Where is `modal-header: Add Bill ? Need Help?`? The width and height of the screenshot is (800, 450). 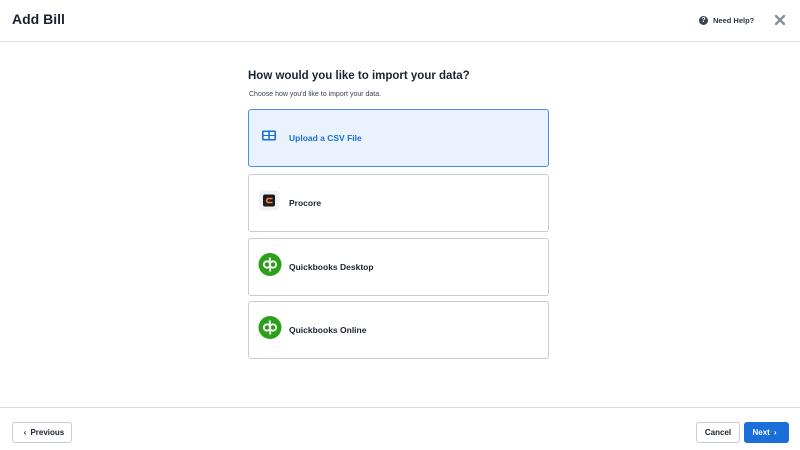
modal-header: Add Bill ? Need Help? is located at coordinates (400, 21).